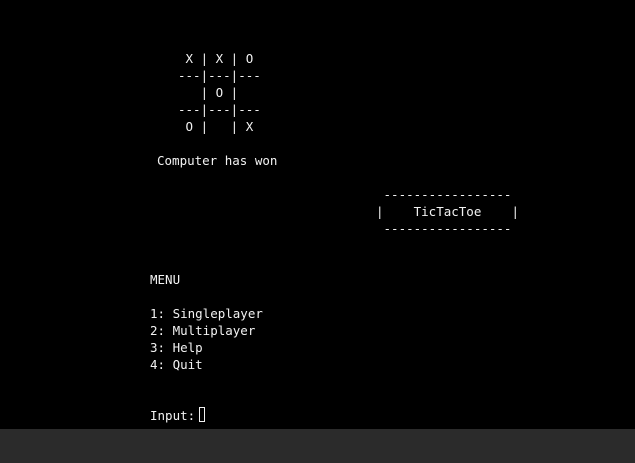  I want to click on board-row-2: | O |, so click(208, 92).